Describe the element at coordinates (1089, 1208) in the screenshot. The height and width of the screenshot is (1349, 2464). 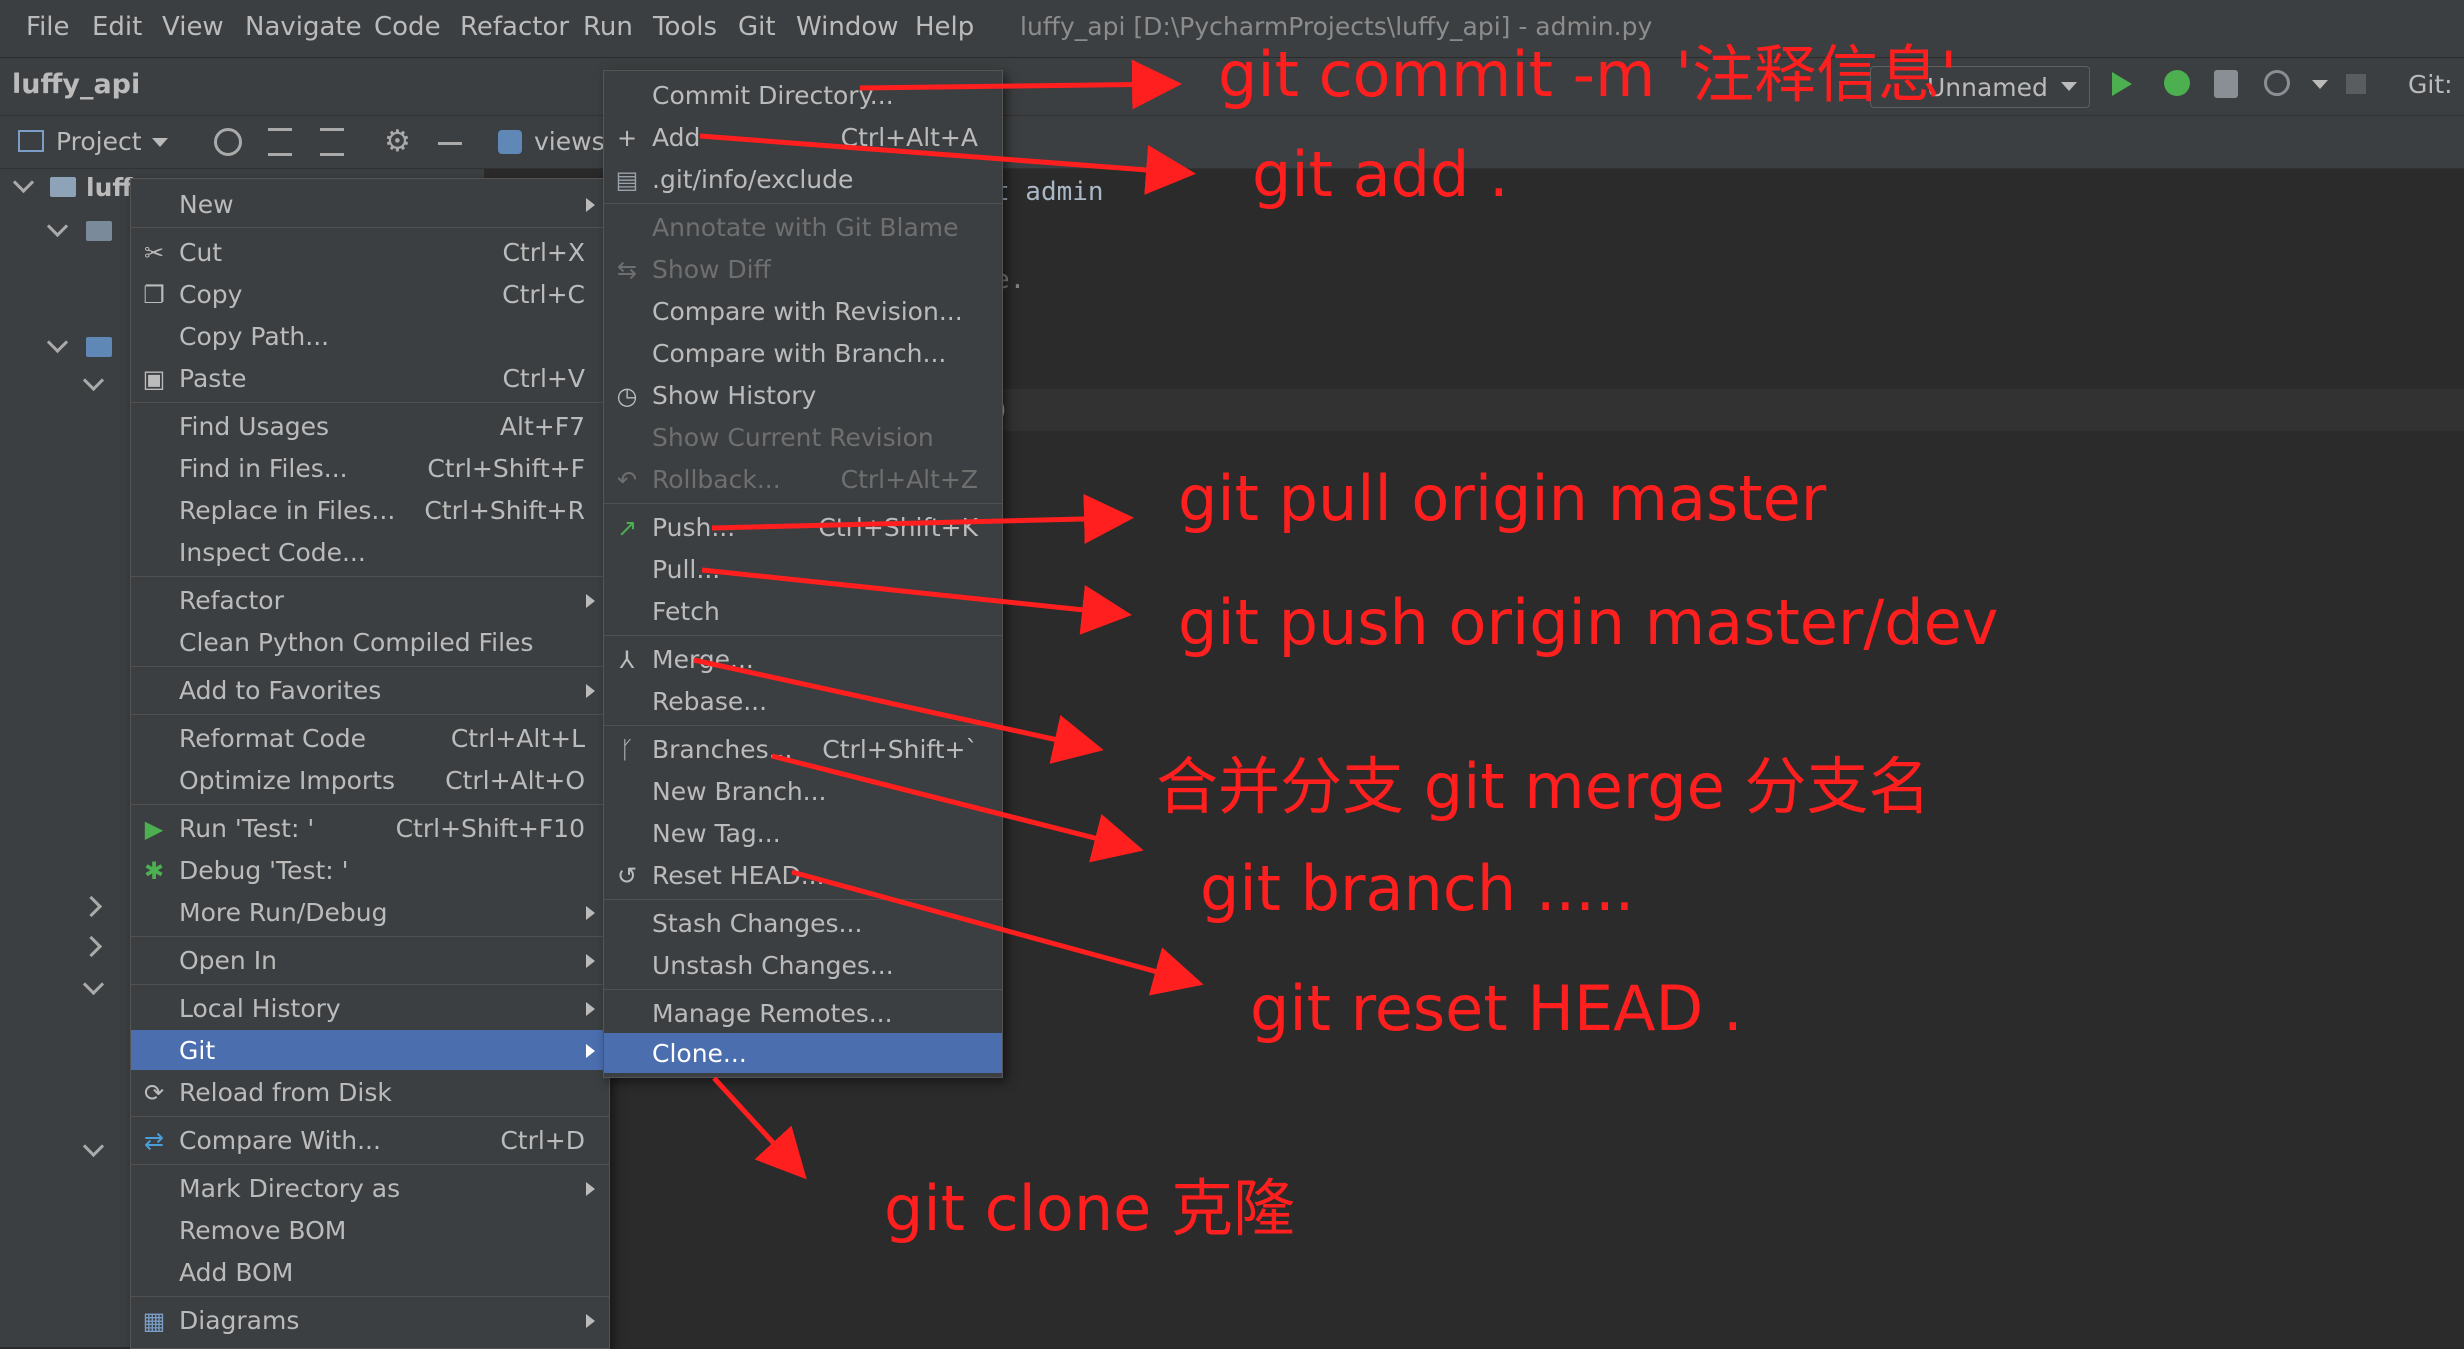
I see `annotation-git-clone: git clone 克隆` at that location.